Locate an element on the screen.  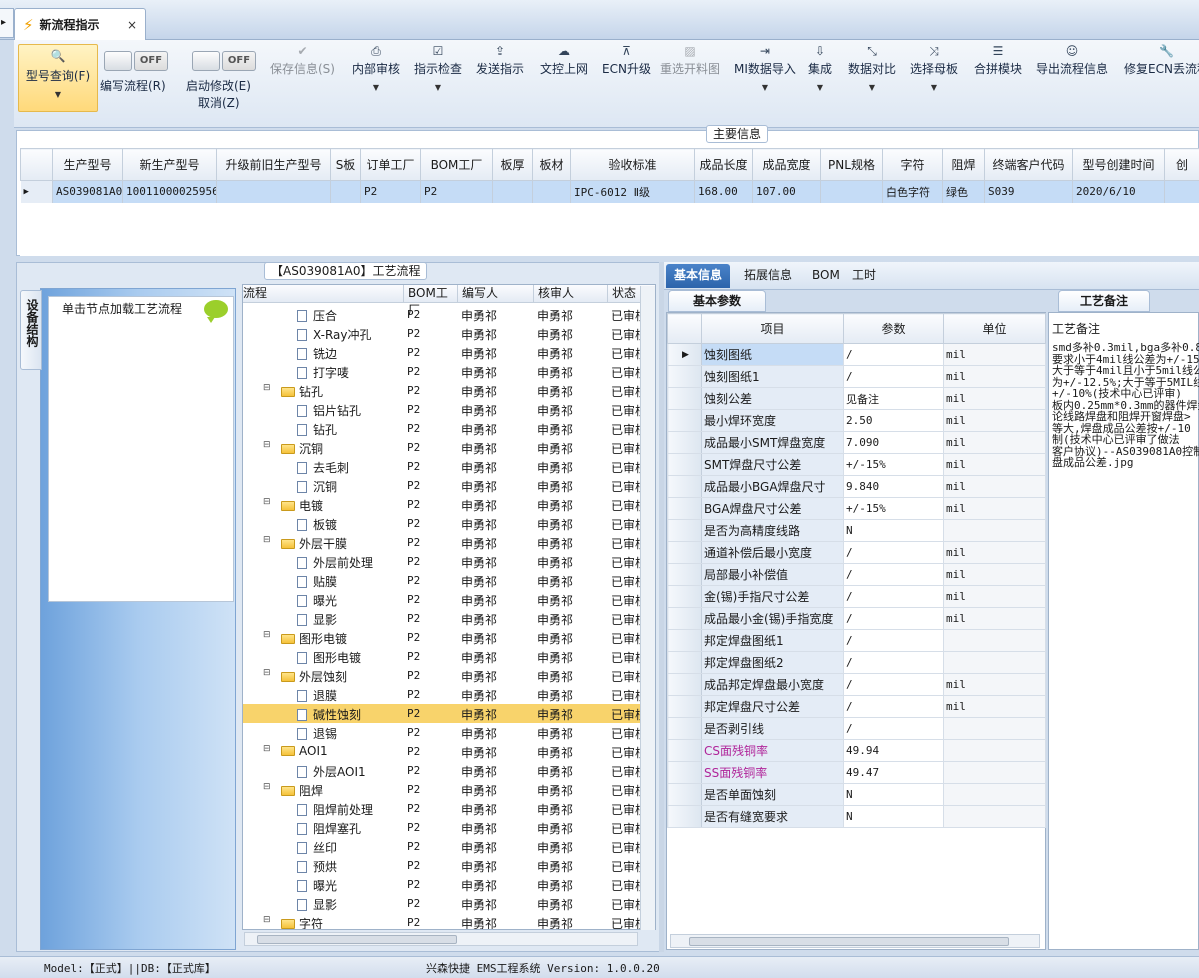
param-row: 通道补偿后最小宽度 / mil is located at coordinates (856, 552).